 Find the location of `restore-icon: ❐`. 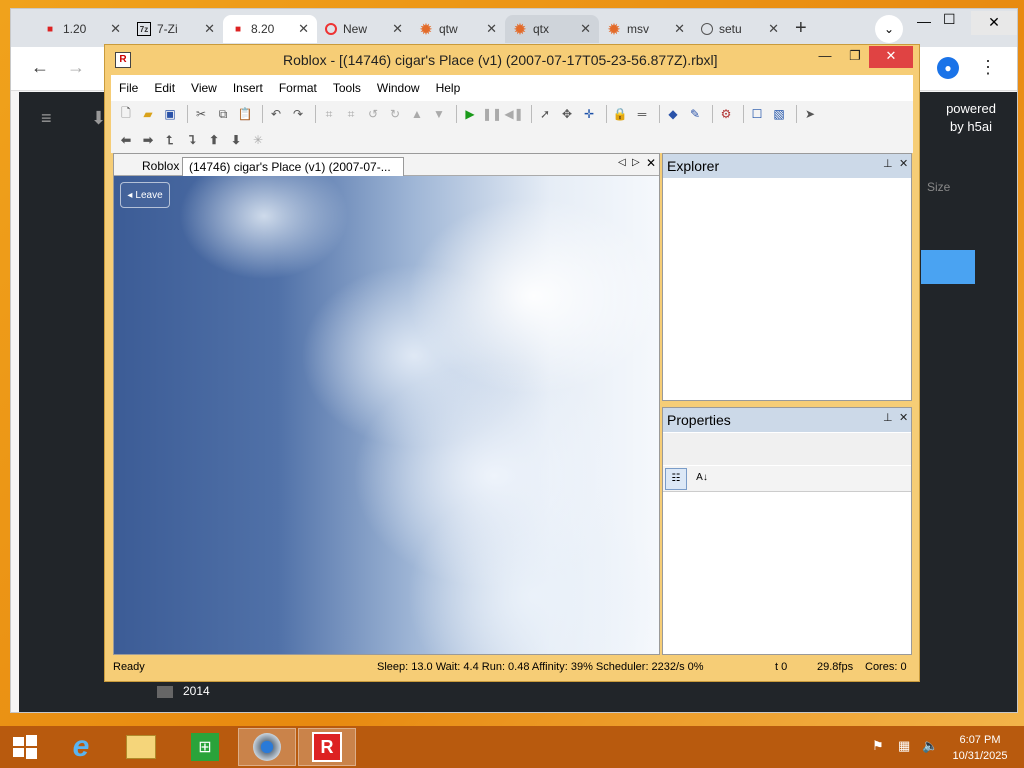

restore-icon: ❐ is located at coordinates (855, 57).